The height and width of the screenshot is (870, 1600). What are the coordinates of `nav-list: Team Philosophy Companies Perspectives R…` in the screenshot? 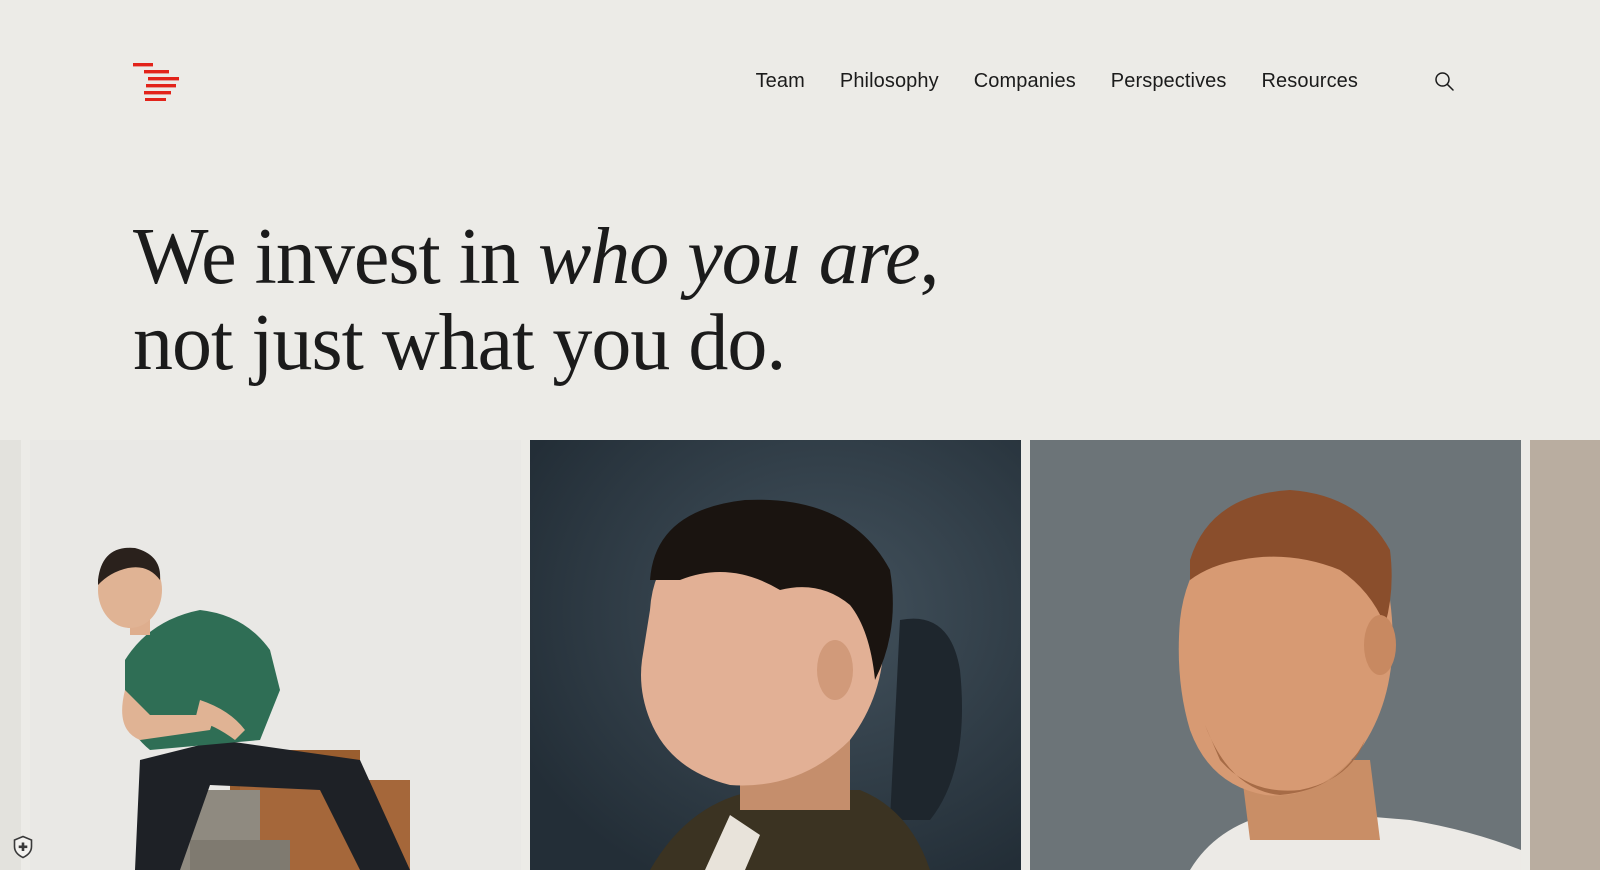 It's located at (1057, 81).